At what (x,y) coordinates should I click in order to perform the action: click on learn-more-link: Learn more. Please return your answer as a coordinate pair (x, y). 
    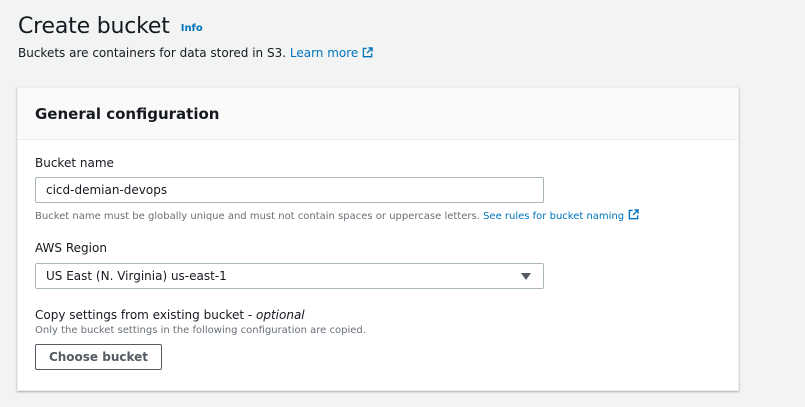
    Looking at the image, I should click on (331, 53).